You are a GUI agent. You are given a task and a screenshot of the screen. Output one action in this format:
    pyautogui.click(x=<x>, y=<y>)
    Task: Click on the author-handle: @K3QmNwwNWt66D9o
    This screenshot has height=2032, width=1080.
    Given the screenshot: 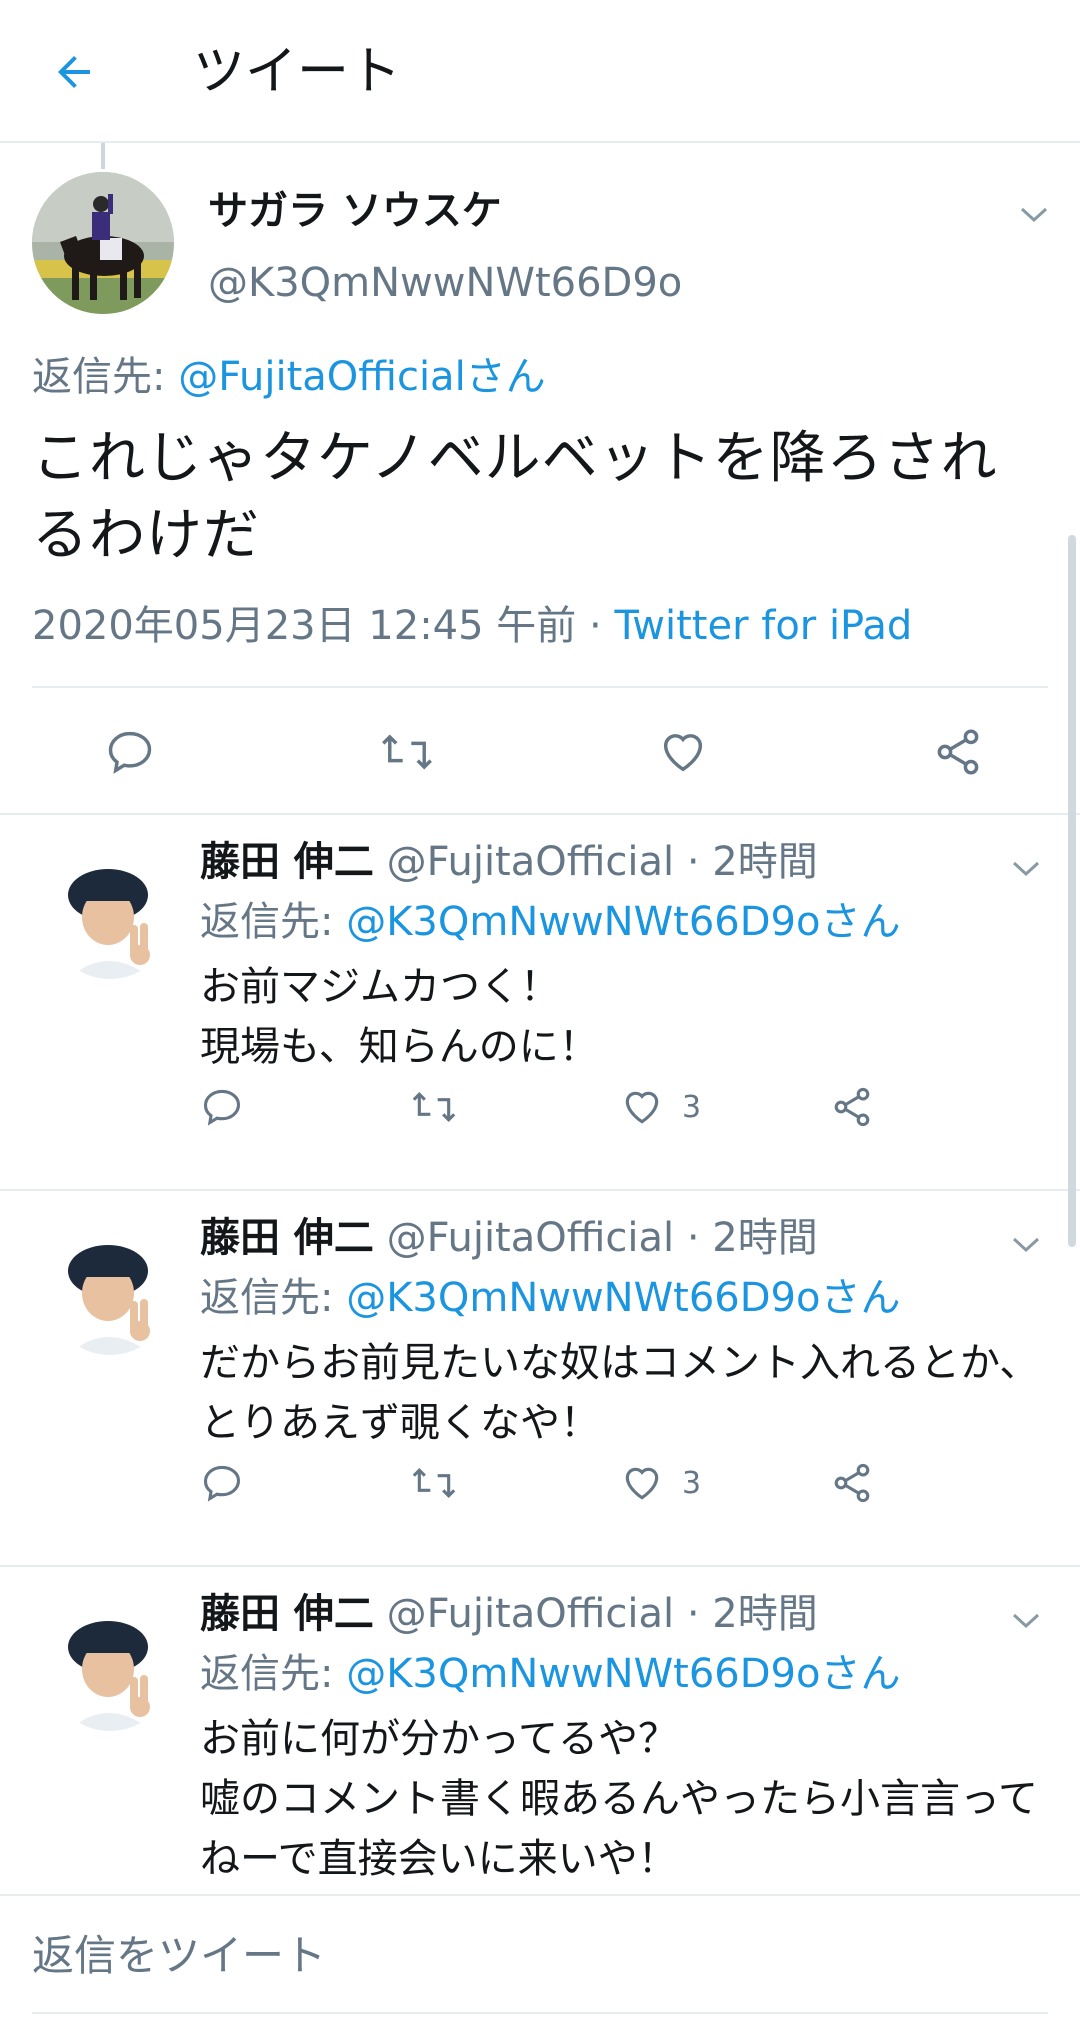 What is the action you would take?
    pyautogui.click(x=445, y=283)
    